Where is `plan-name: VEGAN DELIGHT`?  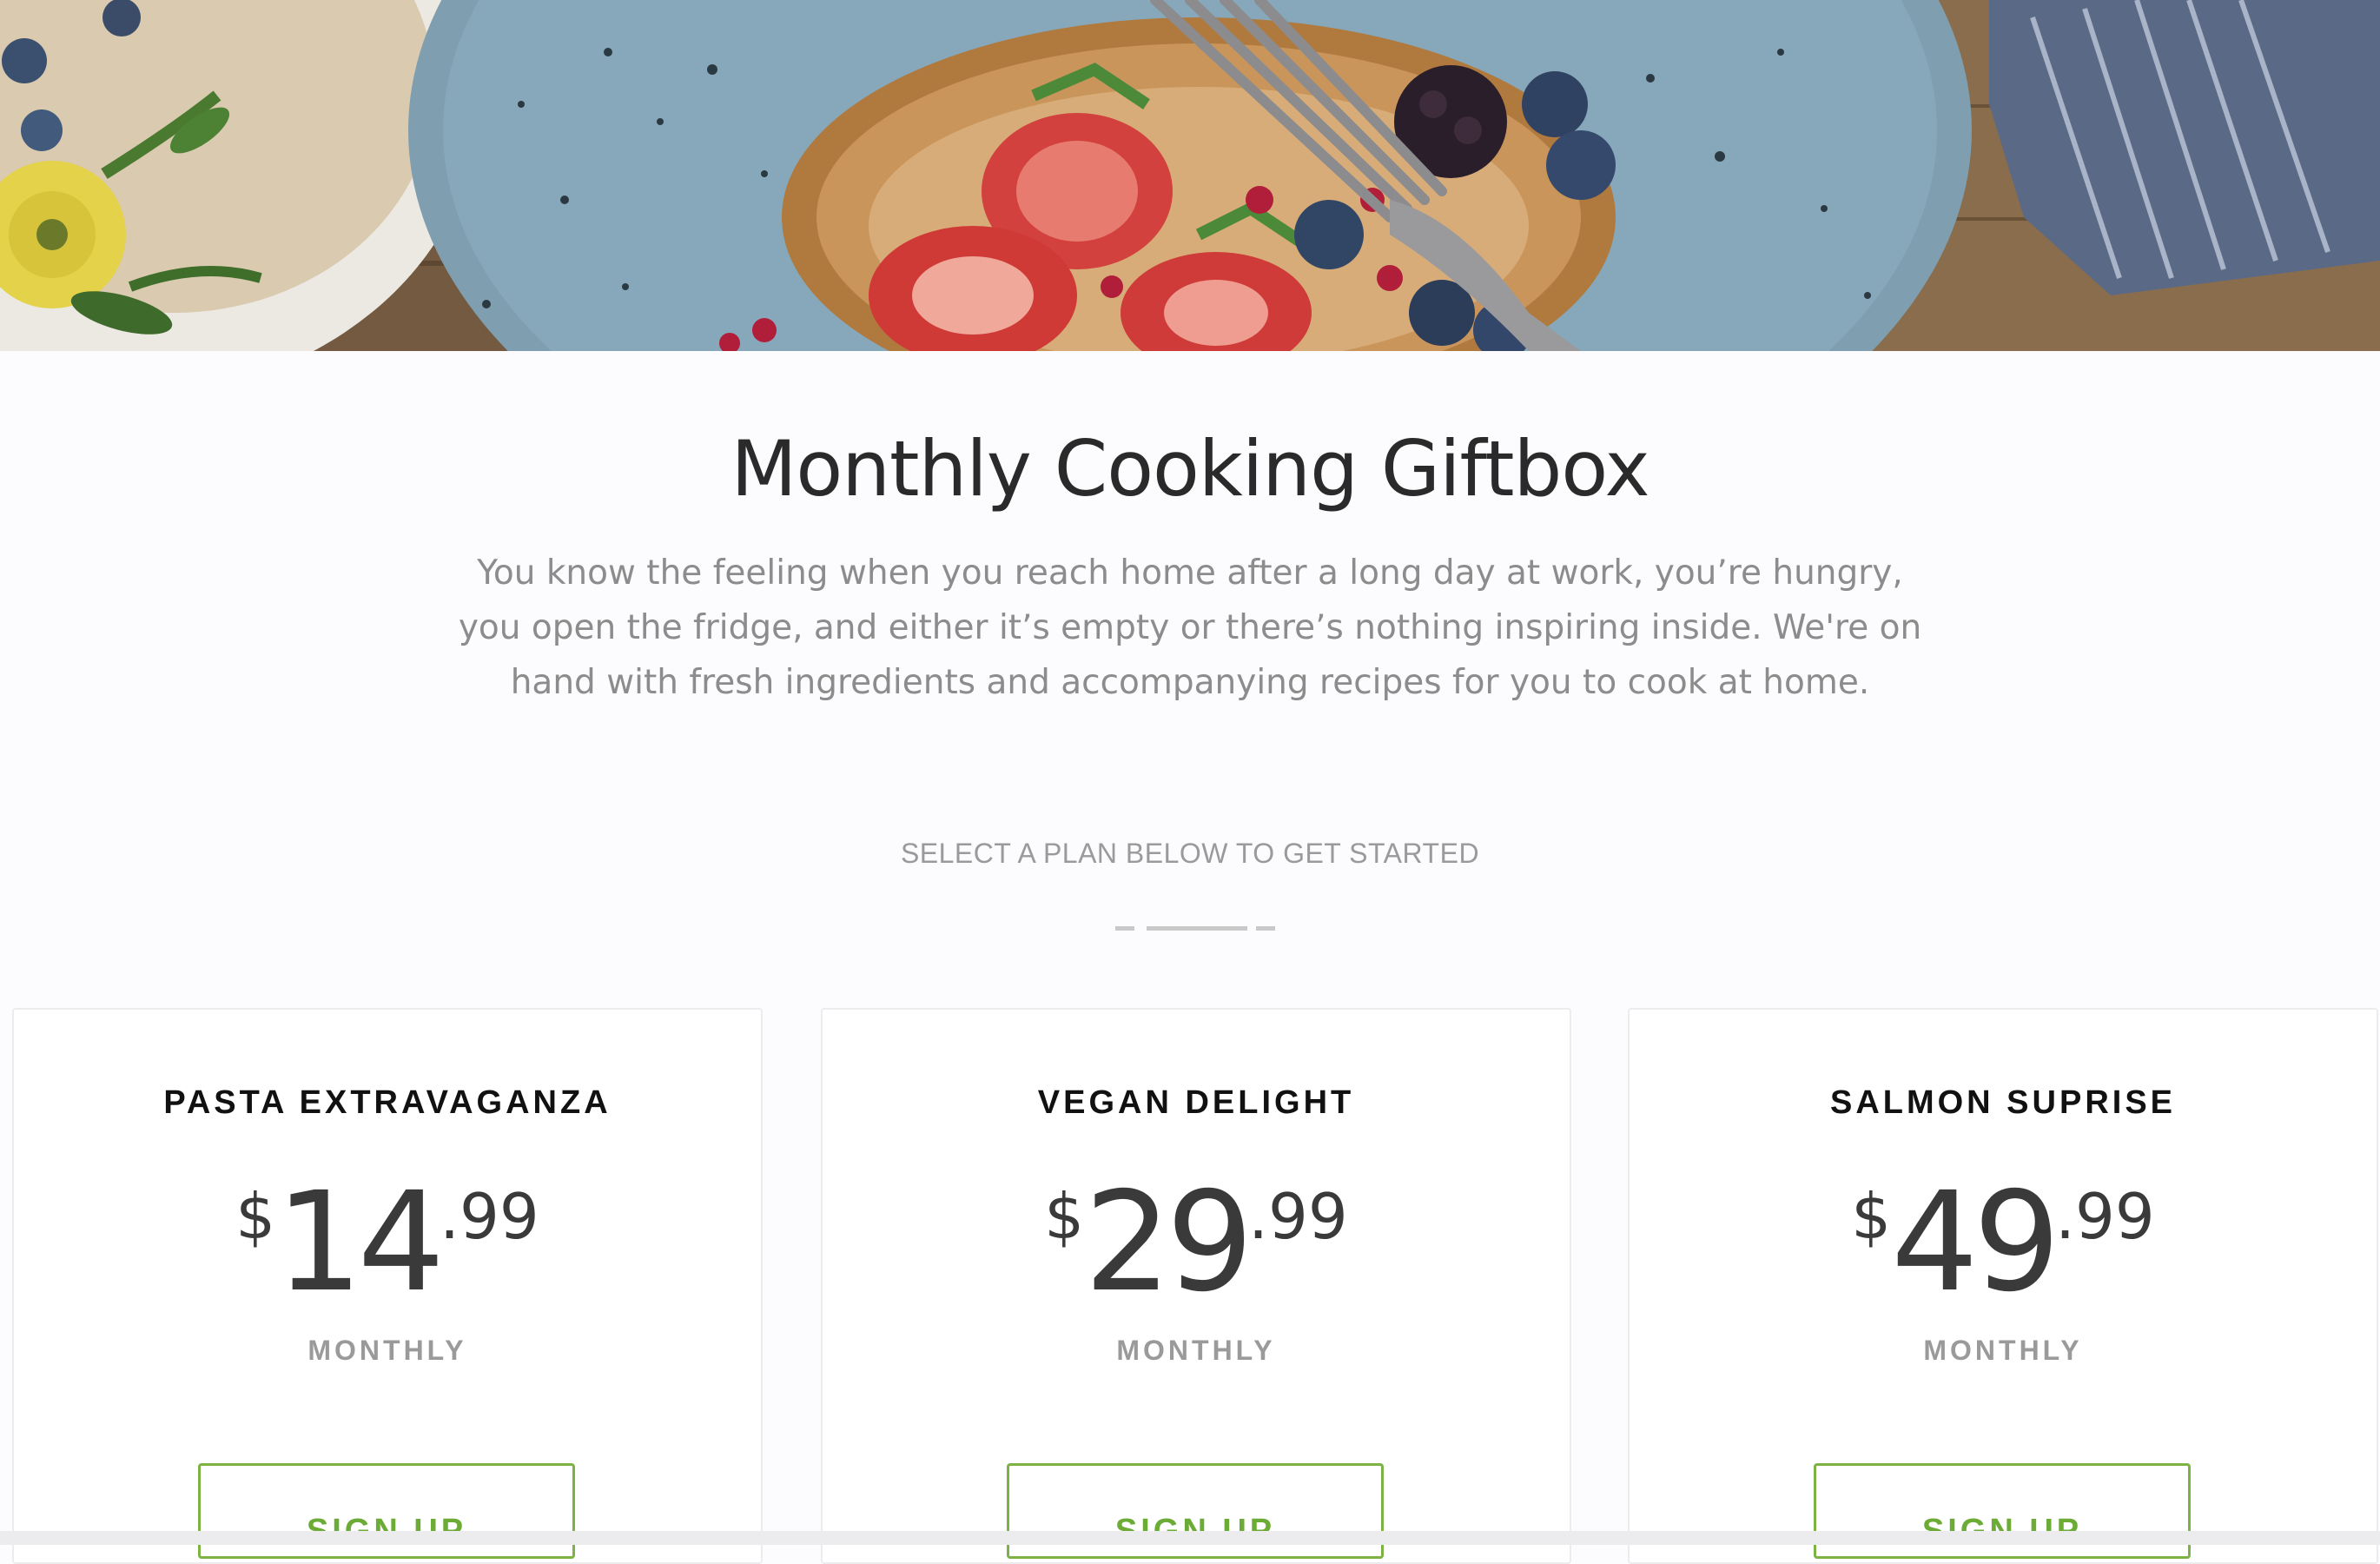
plan-name: VEGAN DELIGHT is located at coordinates (1196, 1102).